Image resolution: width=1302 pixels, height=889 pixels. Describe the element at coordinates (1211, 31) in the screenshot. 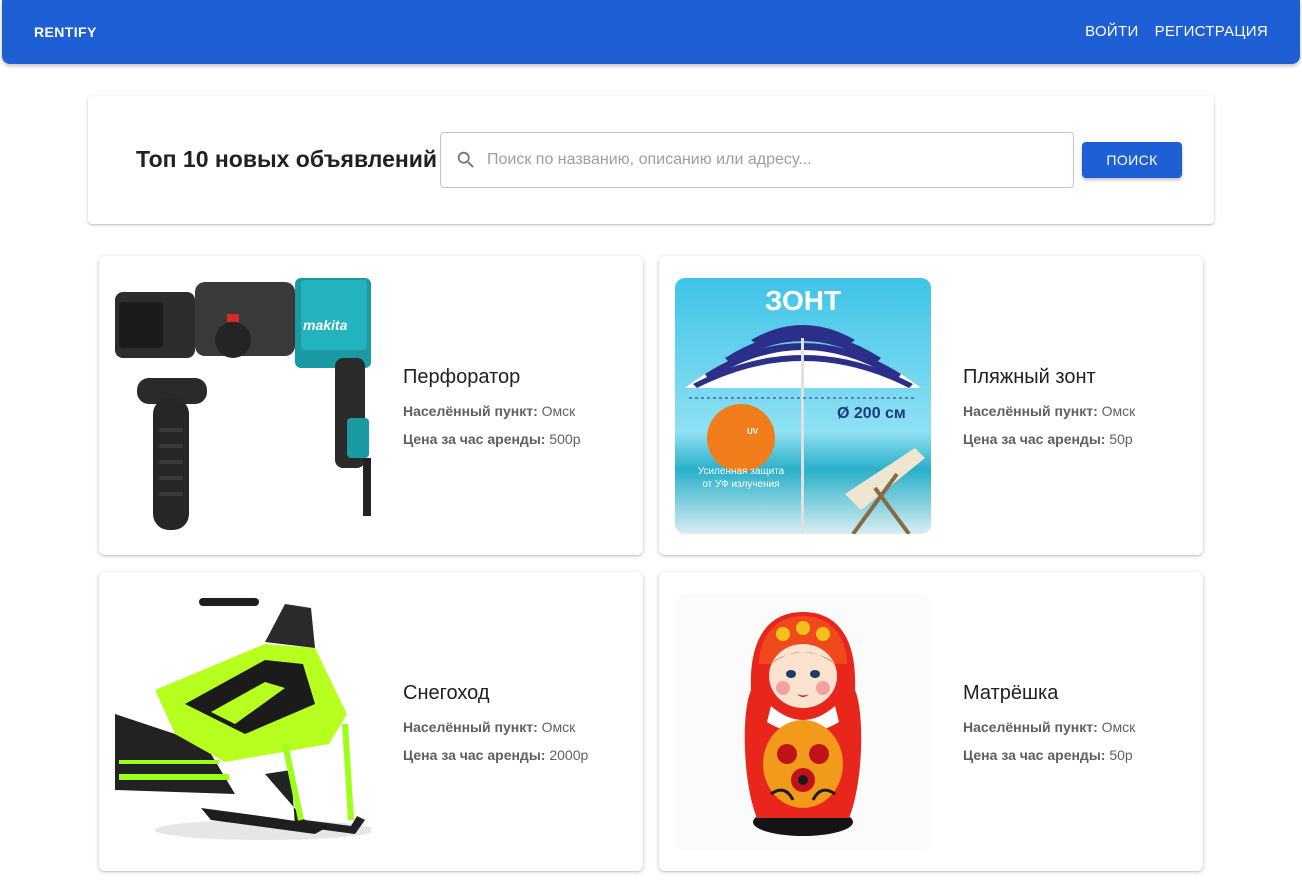

I see `register-button: РЕГИСТРАЦИЯ` at that location.